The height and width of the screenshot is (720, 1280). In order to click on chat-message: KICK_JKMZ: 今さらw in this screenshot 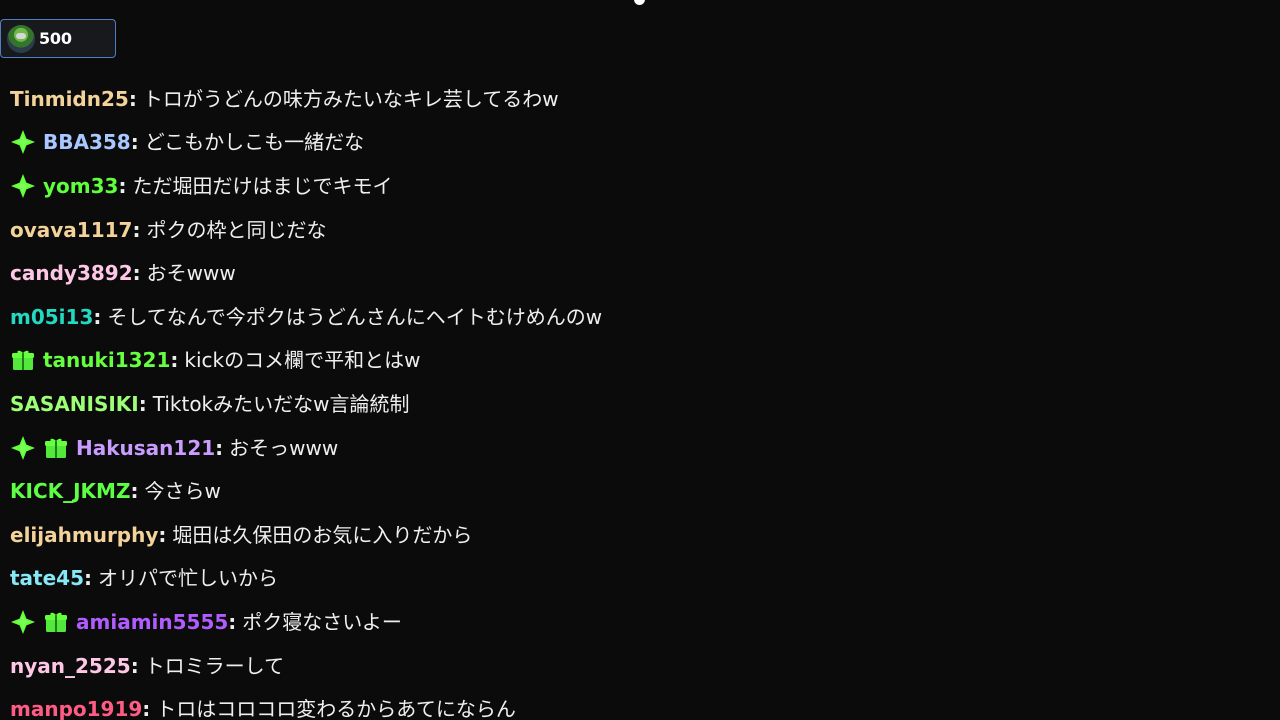, I will do `click(640, 491)`.